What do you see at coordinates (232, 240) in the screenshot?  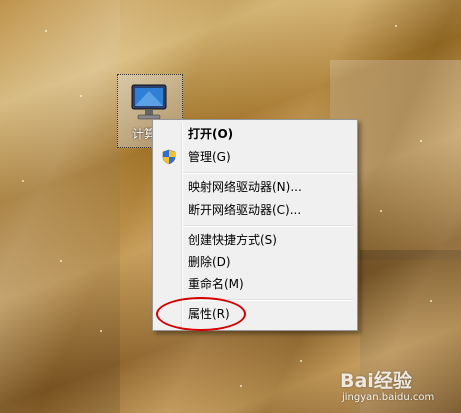 I see `menu-item-label: 创建快捷方式(S)` at bounding box center [232, 240].